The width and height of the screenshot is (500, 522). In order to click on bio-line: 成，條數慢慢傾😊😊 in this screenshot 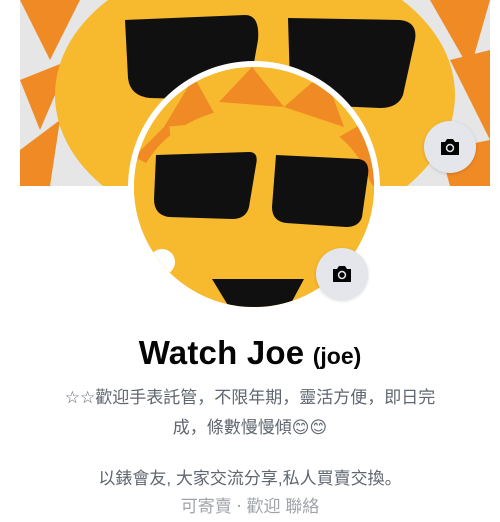, I will do `click(250, 427)`.